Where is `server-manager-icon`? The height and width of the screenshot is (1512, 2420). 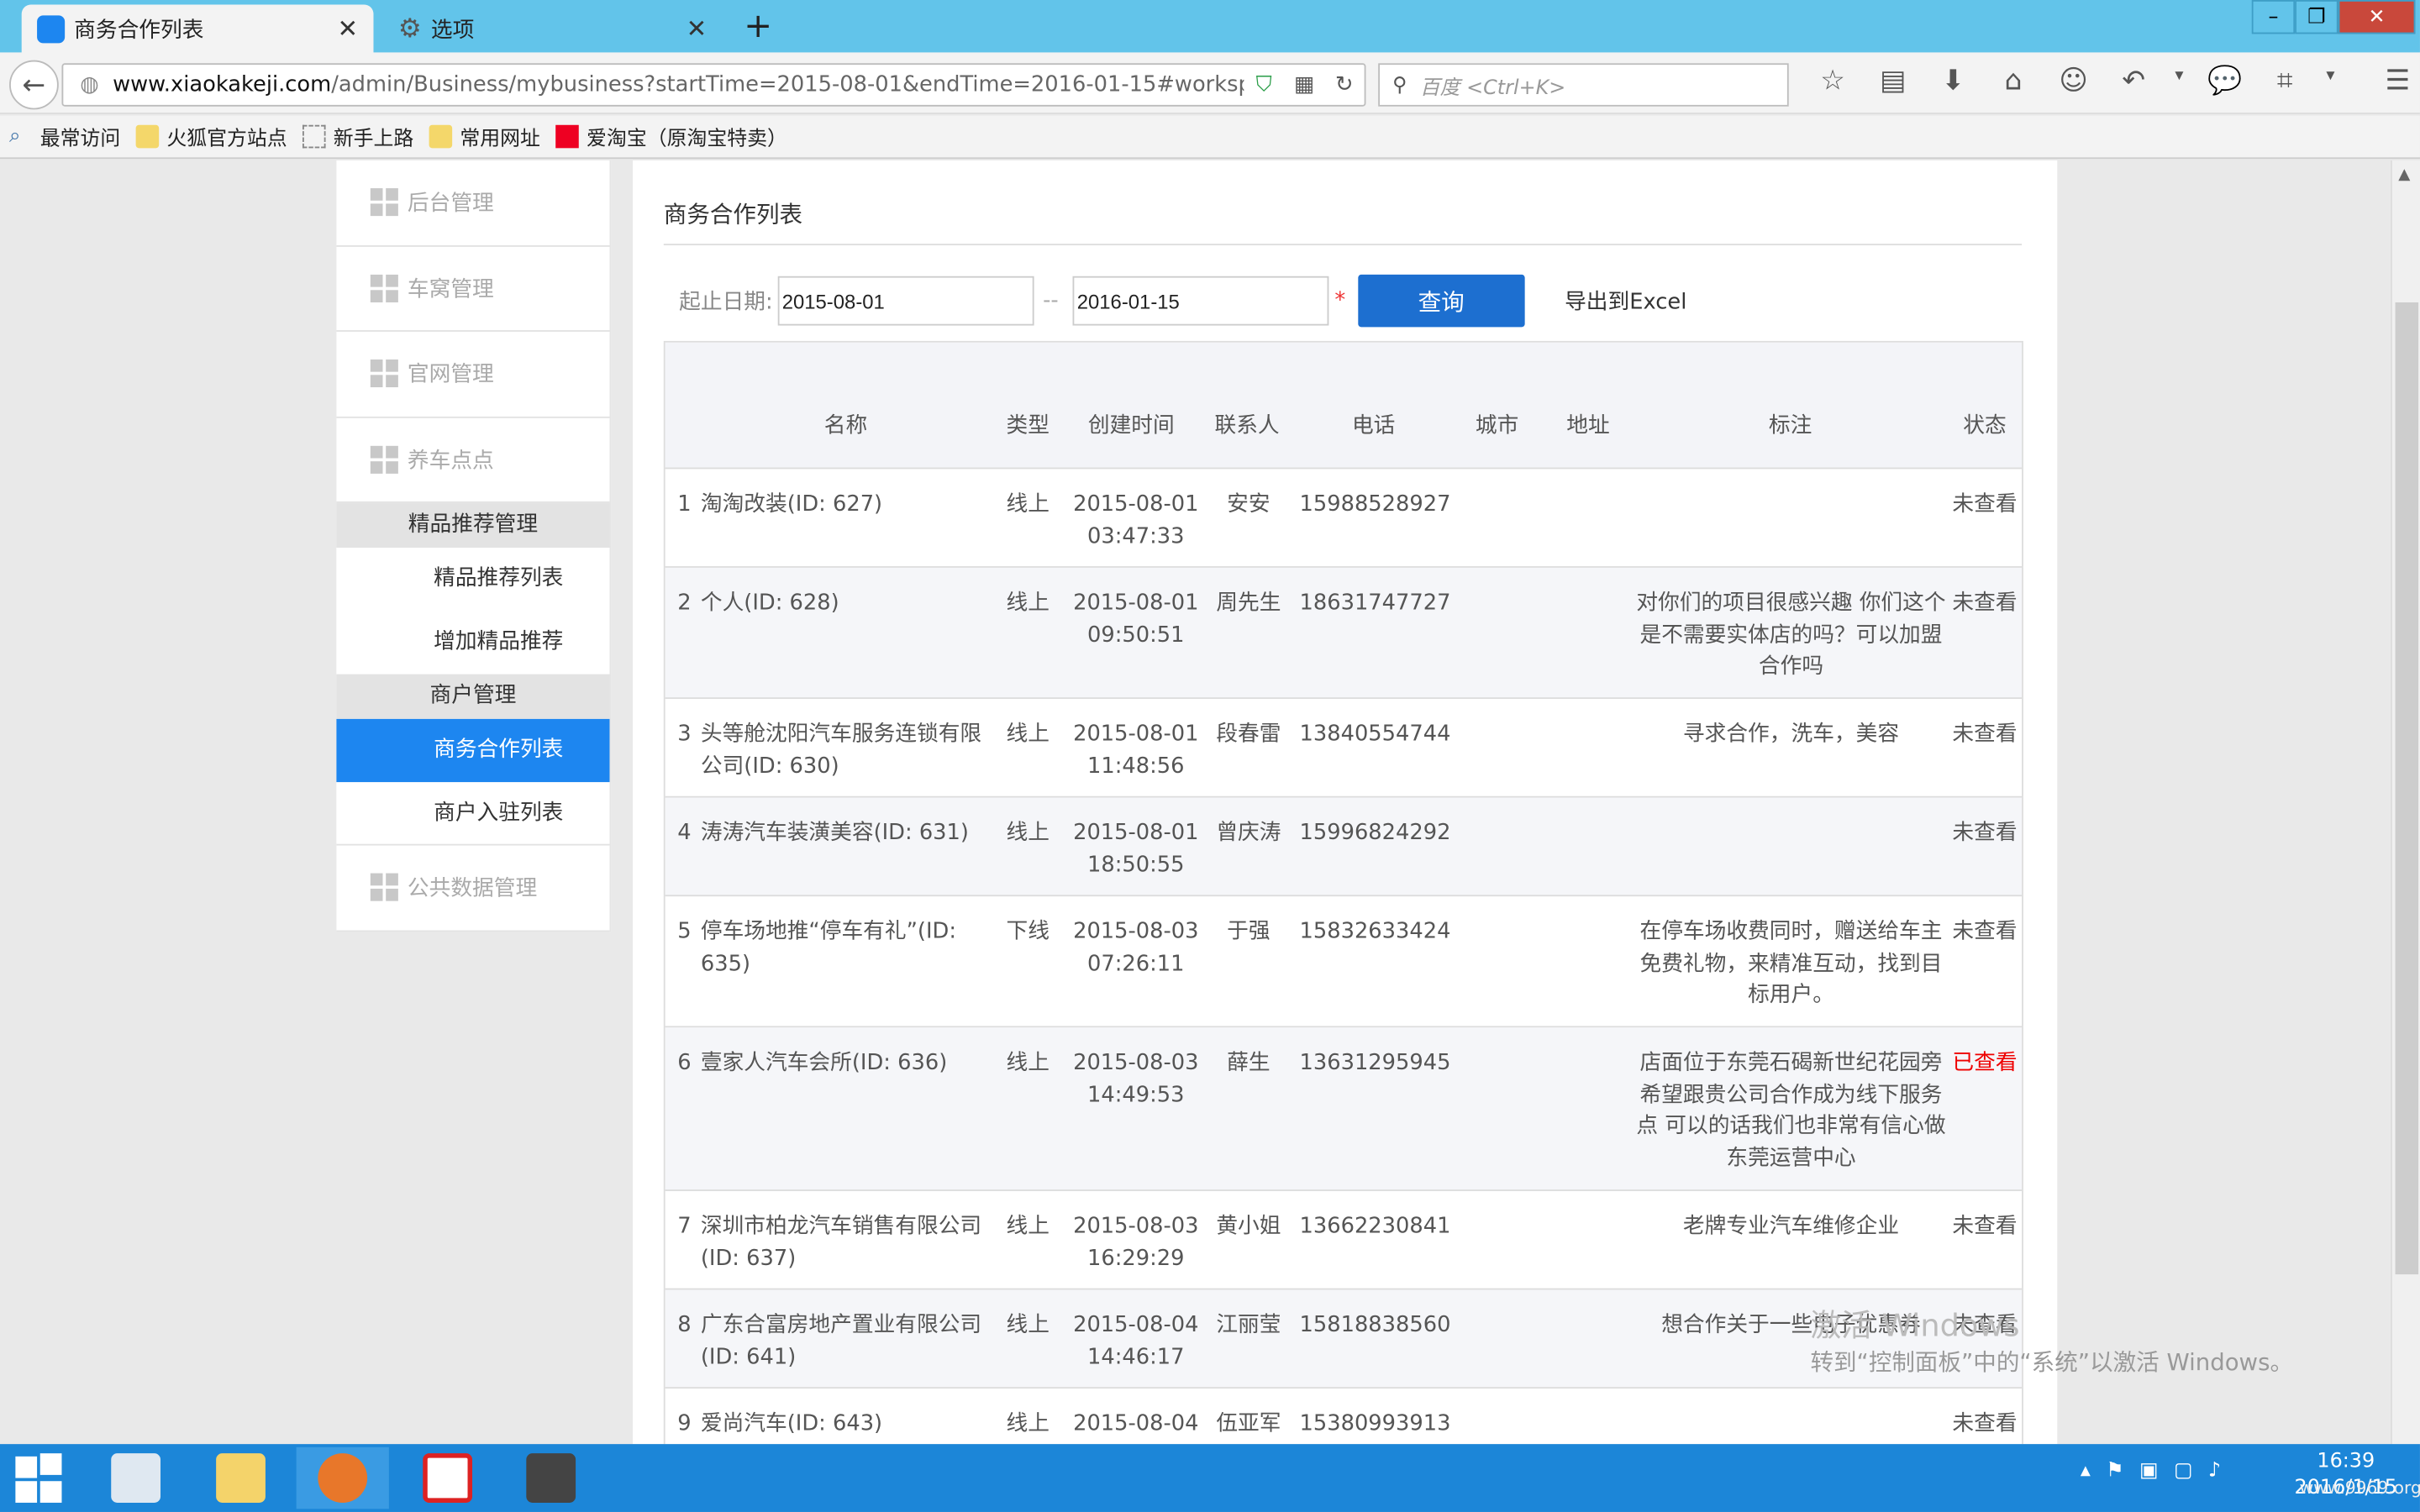 server-manager-icon is located at coordinates (136, 1478).